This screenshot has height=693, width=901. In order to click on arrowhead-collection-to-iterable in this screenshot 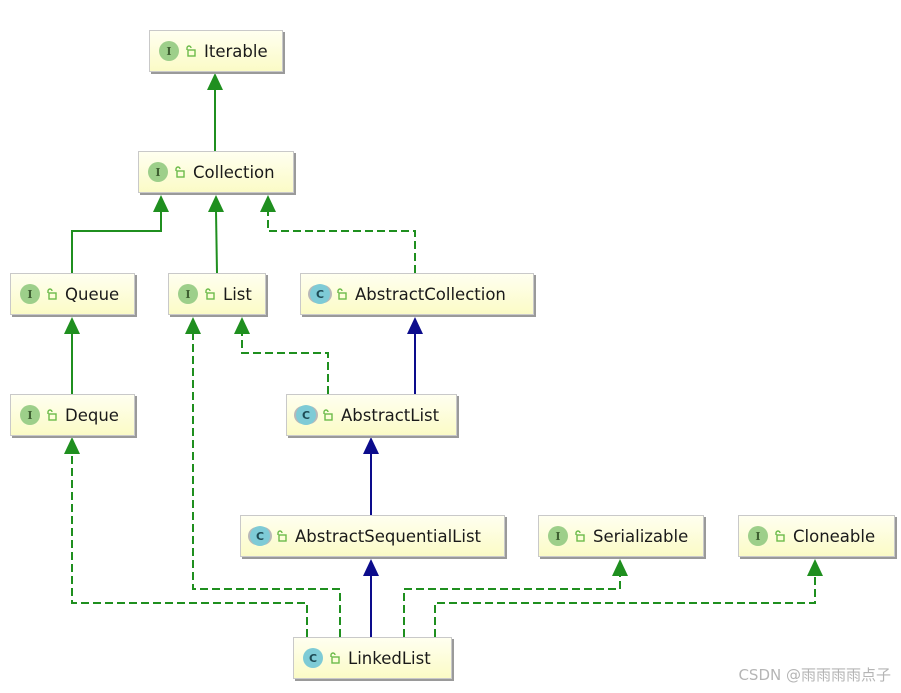, I will do `click(215, 81)`.